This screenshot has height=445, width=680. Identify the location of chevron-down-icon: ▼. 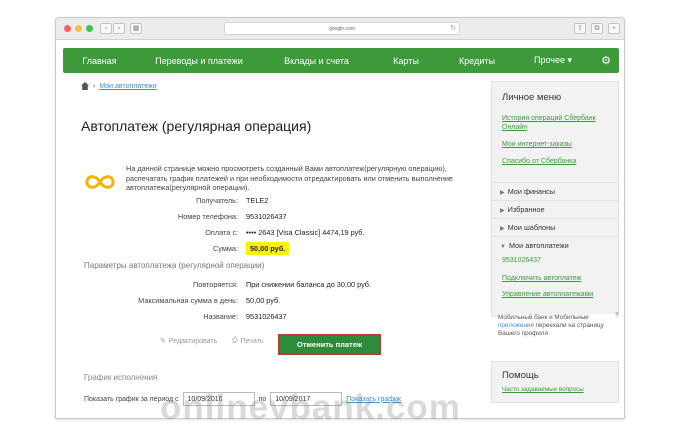
(503, 247).